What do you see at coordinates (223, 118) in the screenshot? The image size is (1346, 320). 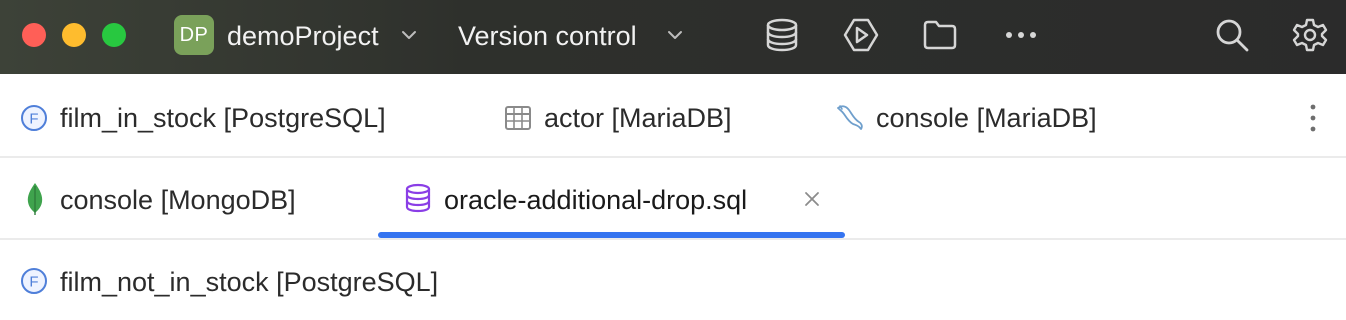 I see `tab-label: film_in_stock [PostgreSQL]` at bounding box center [223, 118].